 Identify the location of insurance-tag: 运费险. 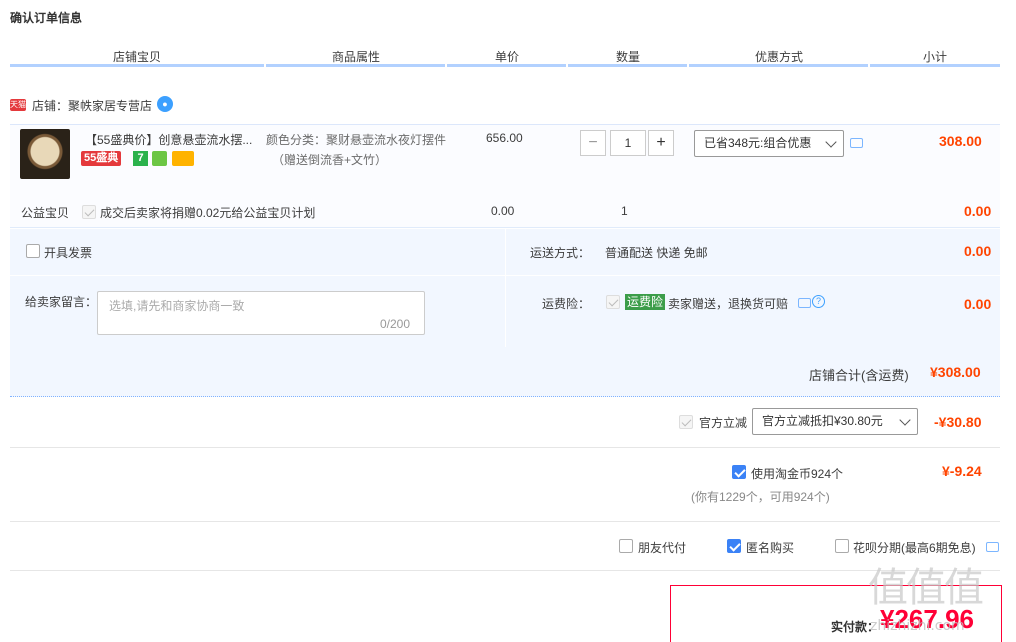
(645, 302).